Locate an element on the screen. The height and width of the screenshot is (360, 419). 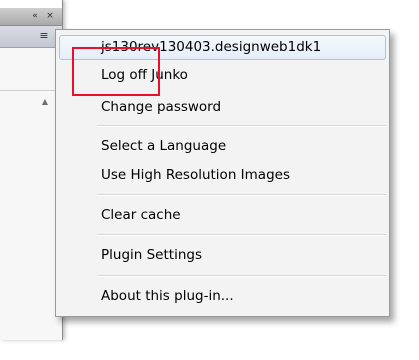
menu-item-label: Clear cache is located at coordinates (141, 215).